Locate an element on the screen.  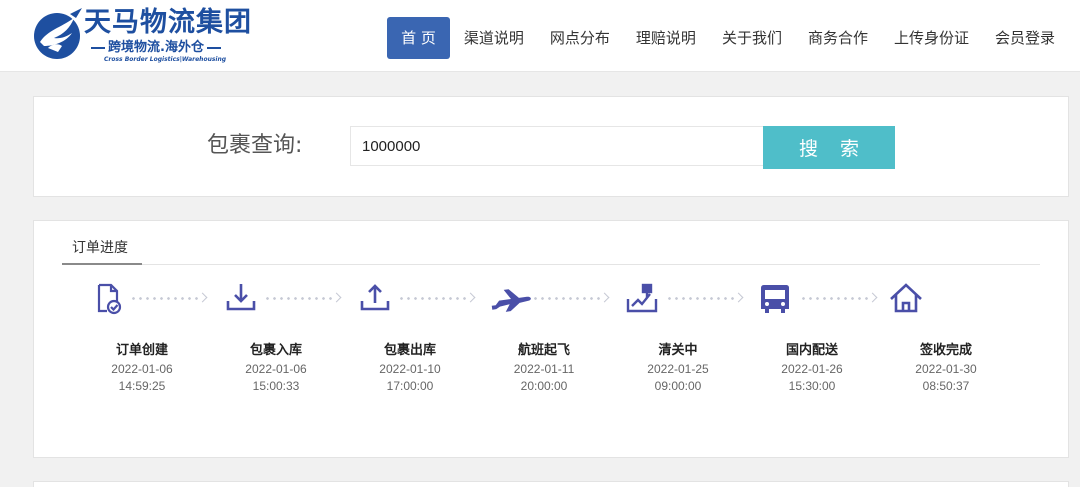
step-time: 15:00:33 is located at coordinates (276, 386).